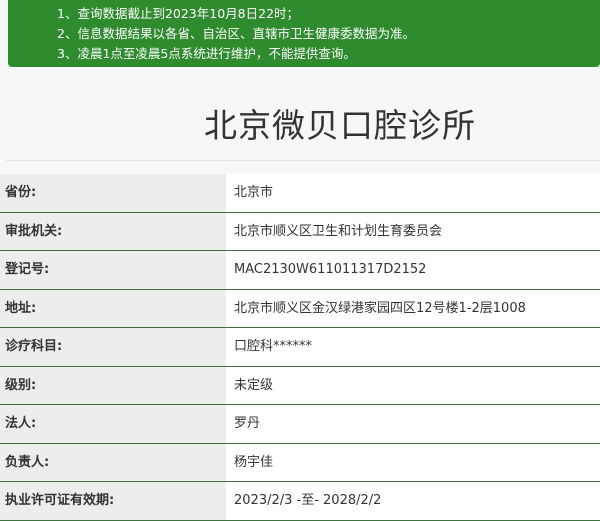  I want to click on row-value: MAC2130W611011317D2152, so click(413, 270).